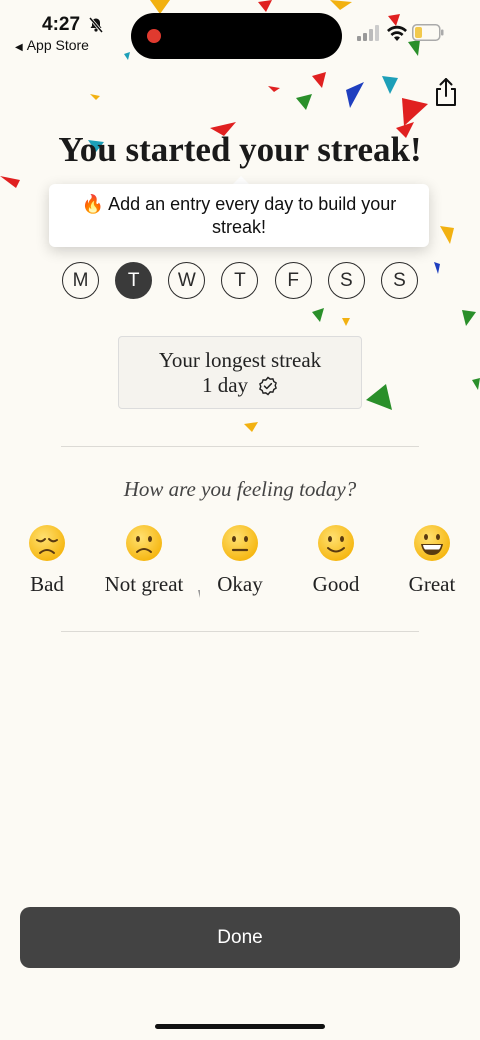 This screenshot has height=1040, width=480. What do you see at coordinates (154, 36) in the screenshot?
I see `recording-dot-icon` at bounding box center [154, 36].